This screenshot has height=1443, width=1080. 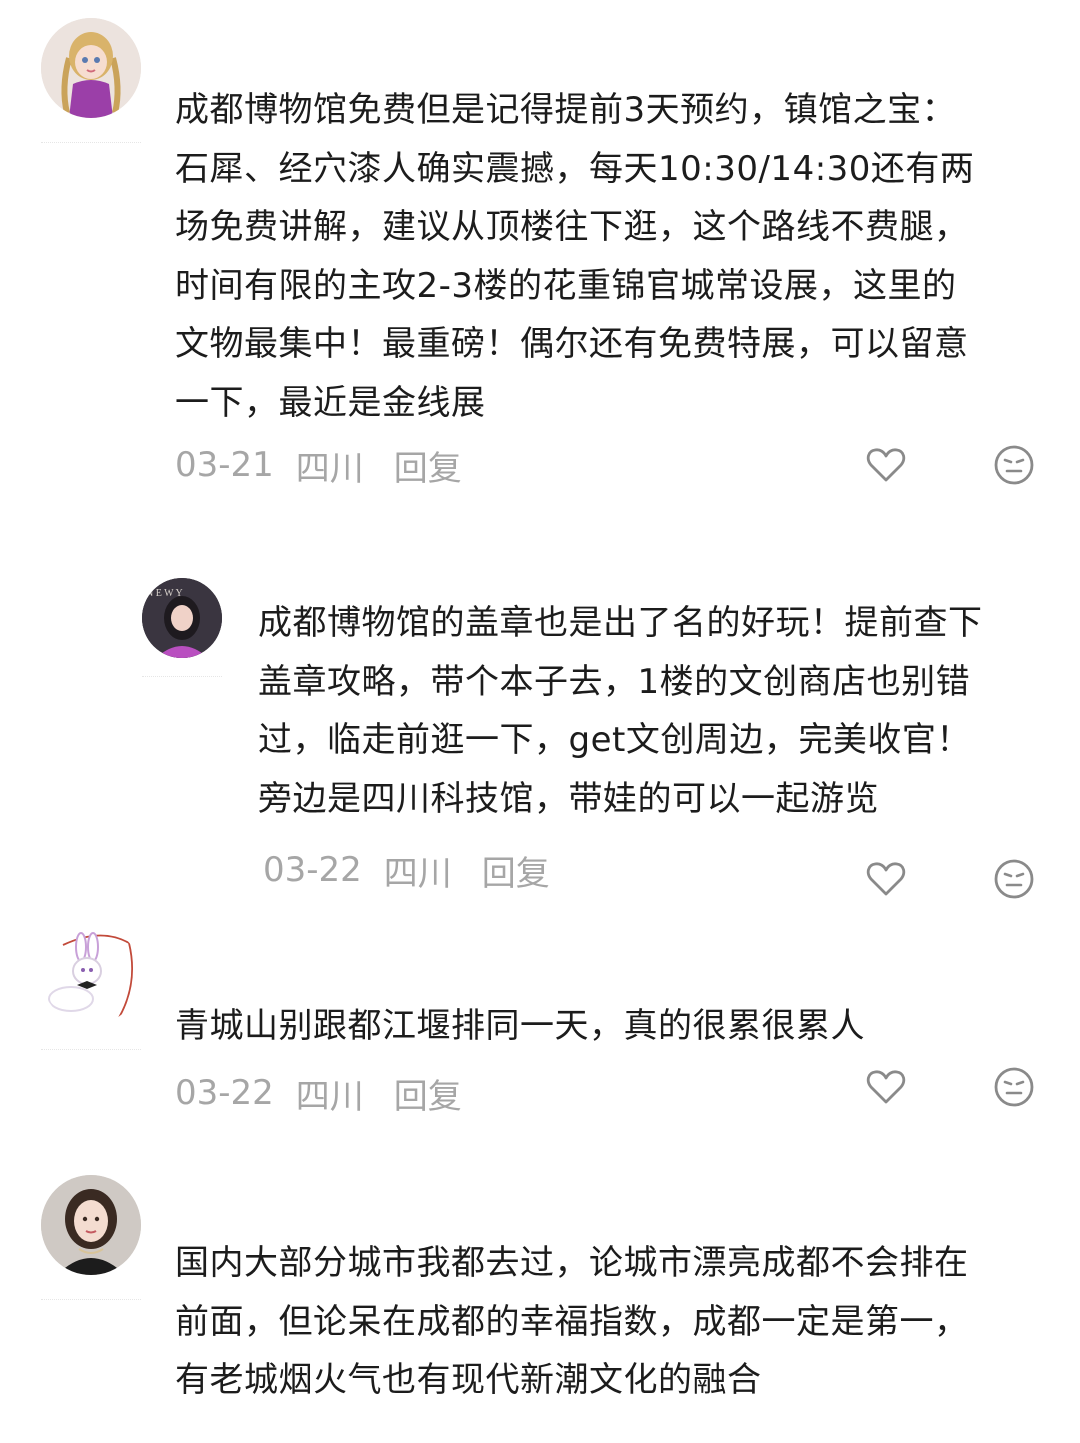 What do you see at coordinates (468, 1380) in the screenshot?
I see `comment-line: 有老城烟火气也有现代新潮文化的融合` at bounding box center [468, 1380].